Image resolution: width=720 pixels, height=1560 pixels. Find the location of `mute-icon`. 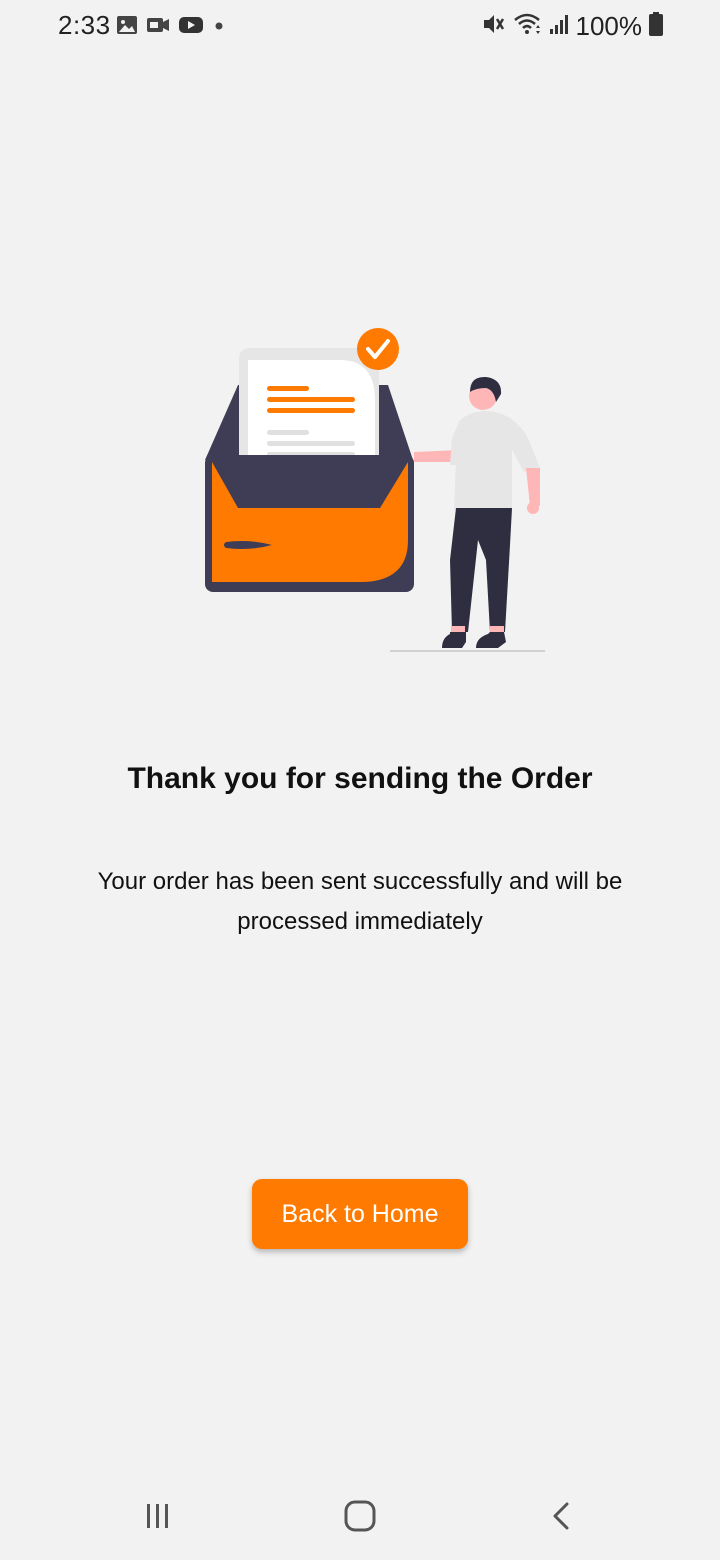

mute-icon is located at coordinates (493, 26).